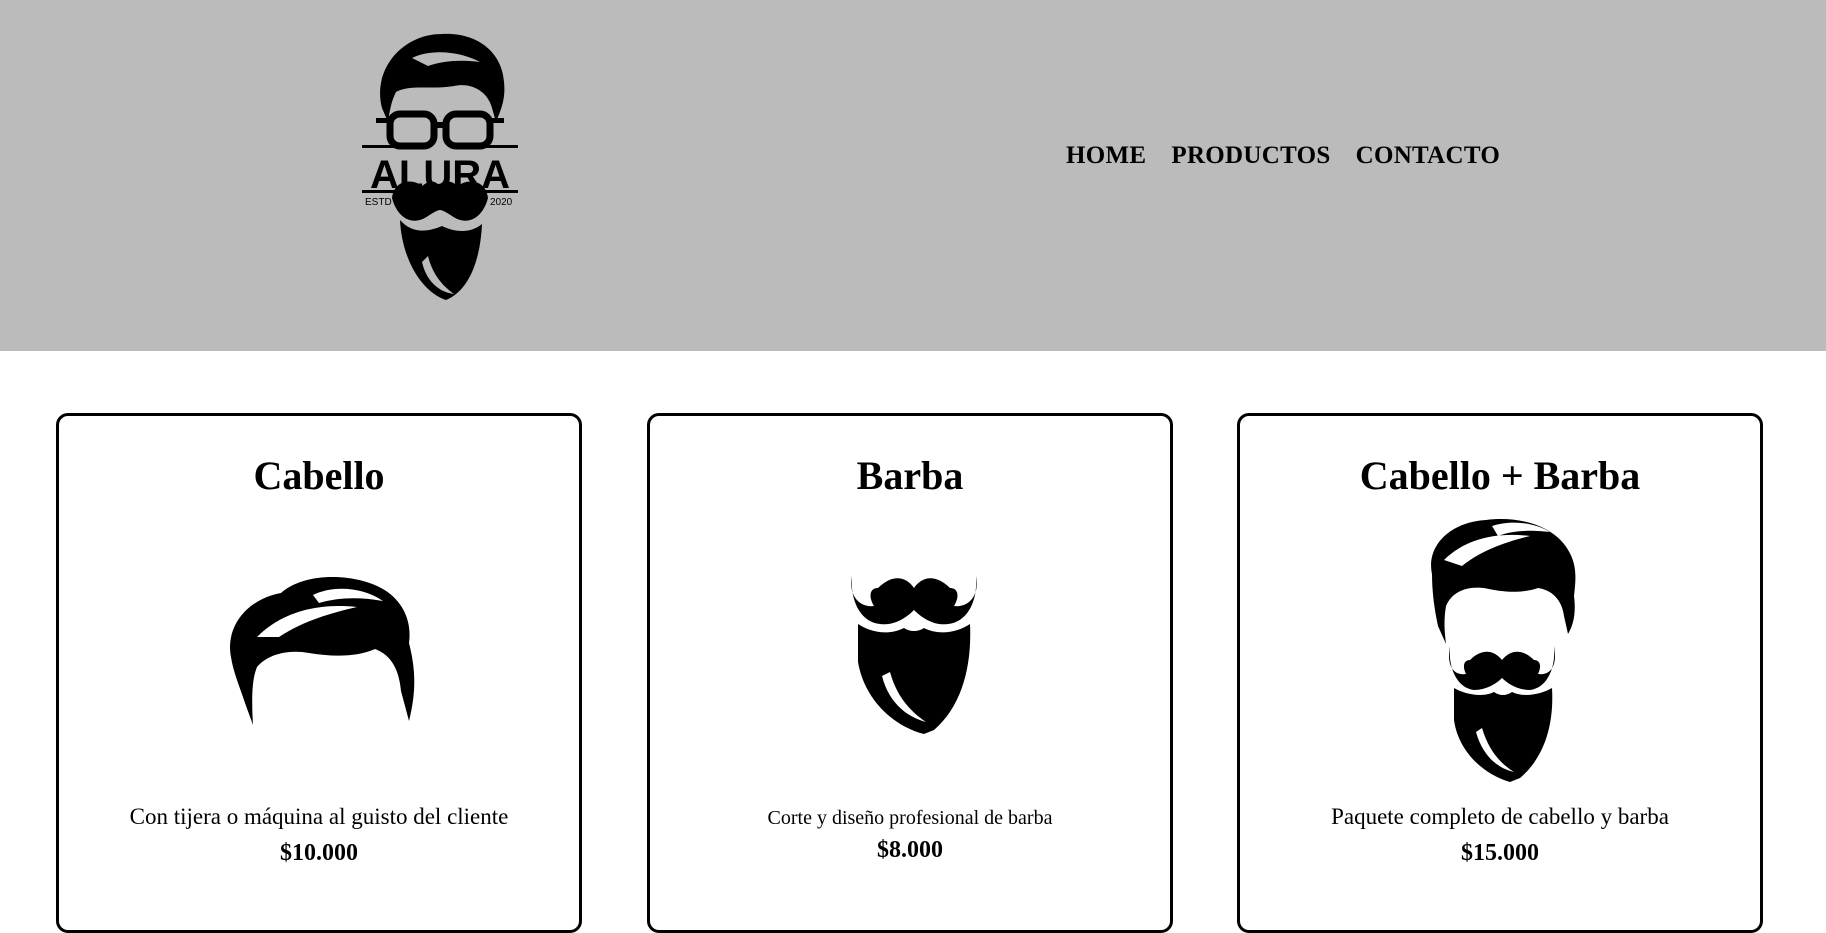 This screenshot has height=933, width=1826. Describe the element at coordinates (910, 850) in the screenshot. I see `card-price: $8.000` at that location.